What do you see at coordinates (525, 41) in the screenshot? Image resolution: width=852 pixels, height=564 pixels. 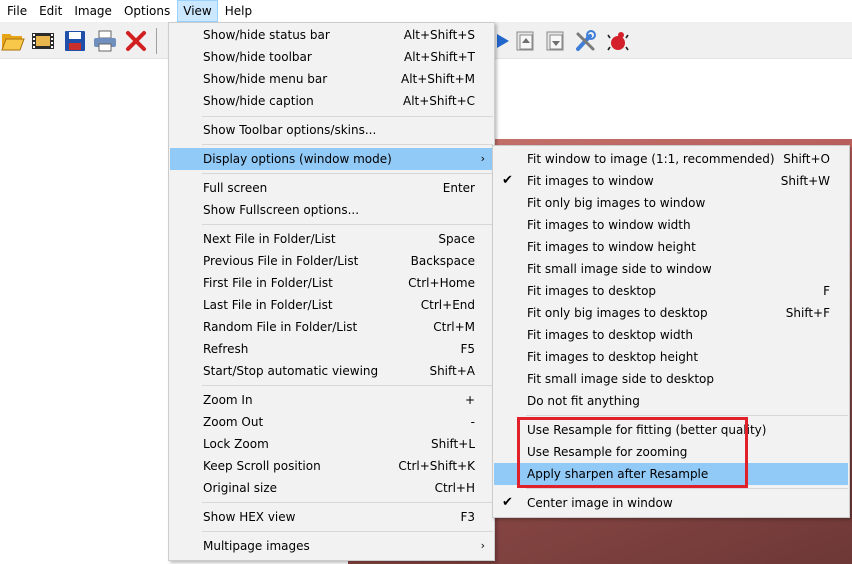 I see `copy-page-up-icon` at bounding box center [525, 41].